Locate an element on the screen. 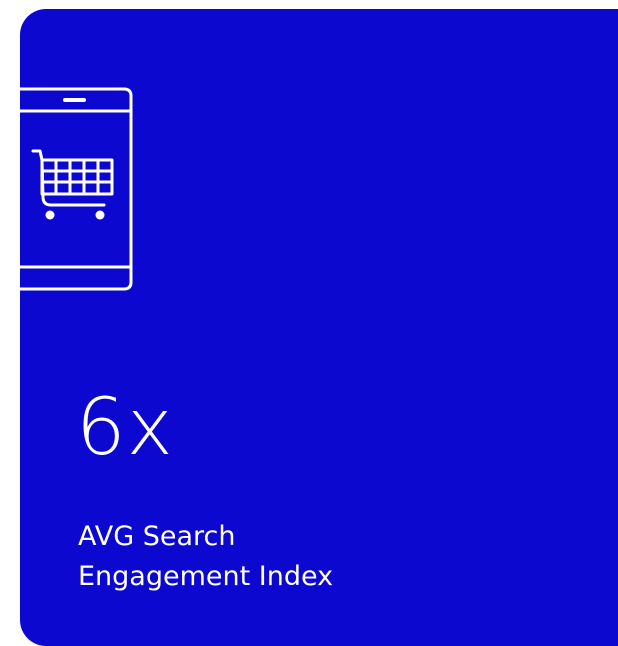 Image resolution: width=618 pixels, height=646 pixels. stat-value: 6x is located at coordinates (125, 428).